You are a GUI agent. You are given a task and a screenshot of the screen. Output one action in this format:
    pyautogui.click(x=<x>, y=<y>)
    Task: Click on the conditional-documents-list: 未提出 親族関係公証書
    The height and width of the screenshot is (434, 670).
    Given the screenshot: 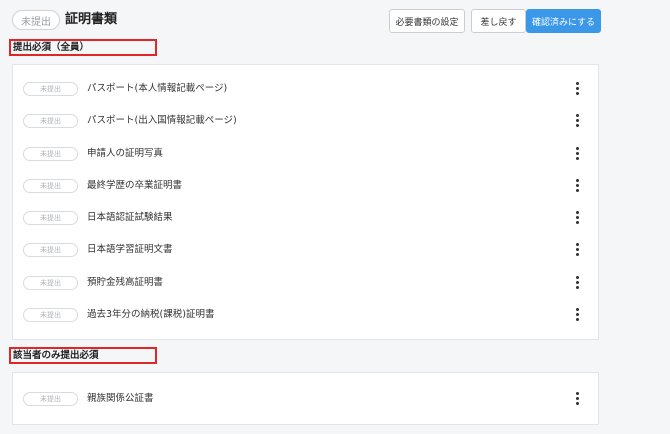 What is the action you would take?
    pyautogui.click(x=305, y=398)
    